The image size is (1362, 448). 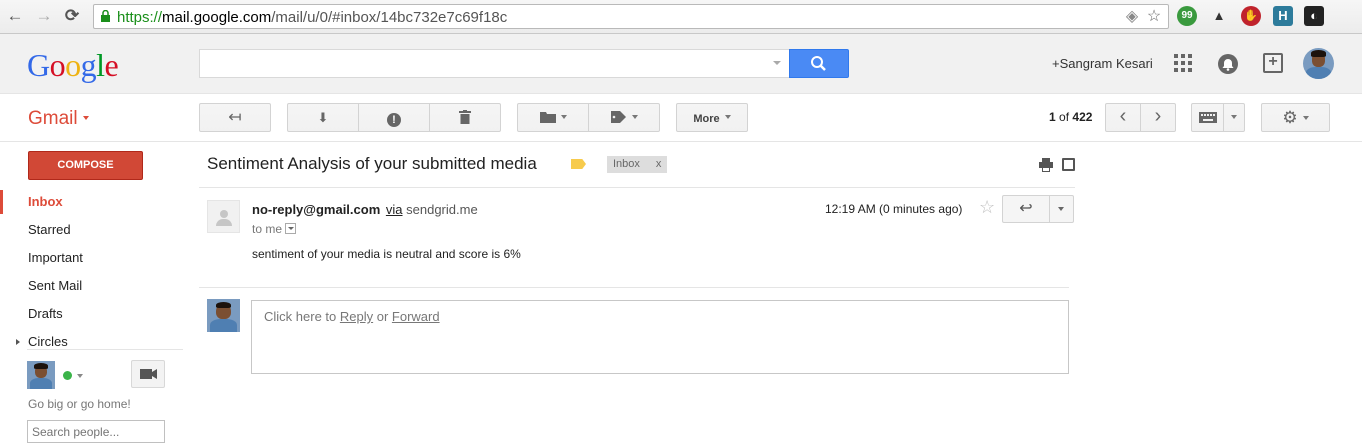 I want to click on remove-label-icon: x, so click(x=659, y=164).